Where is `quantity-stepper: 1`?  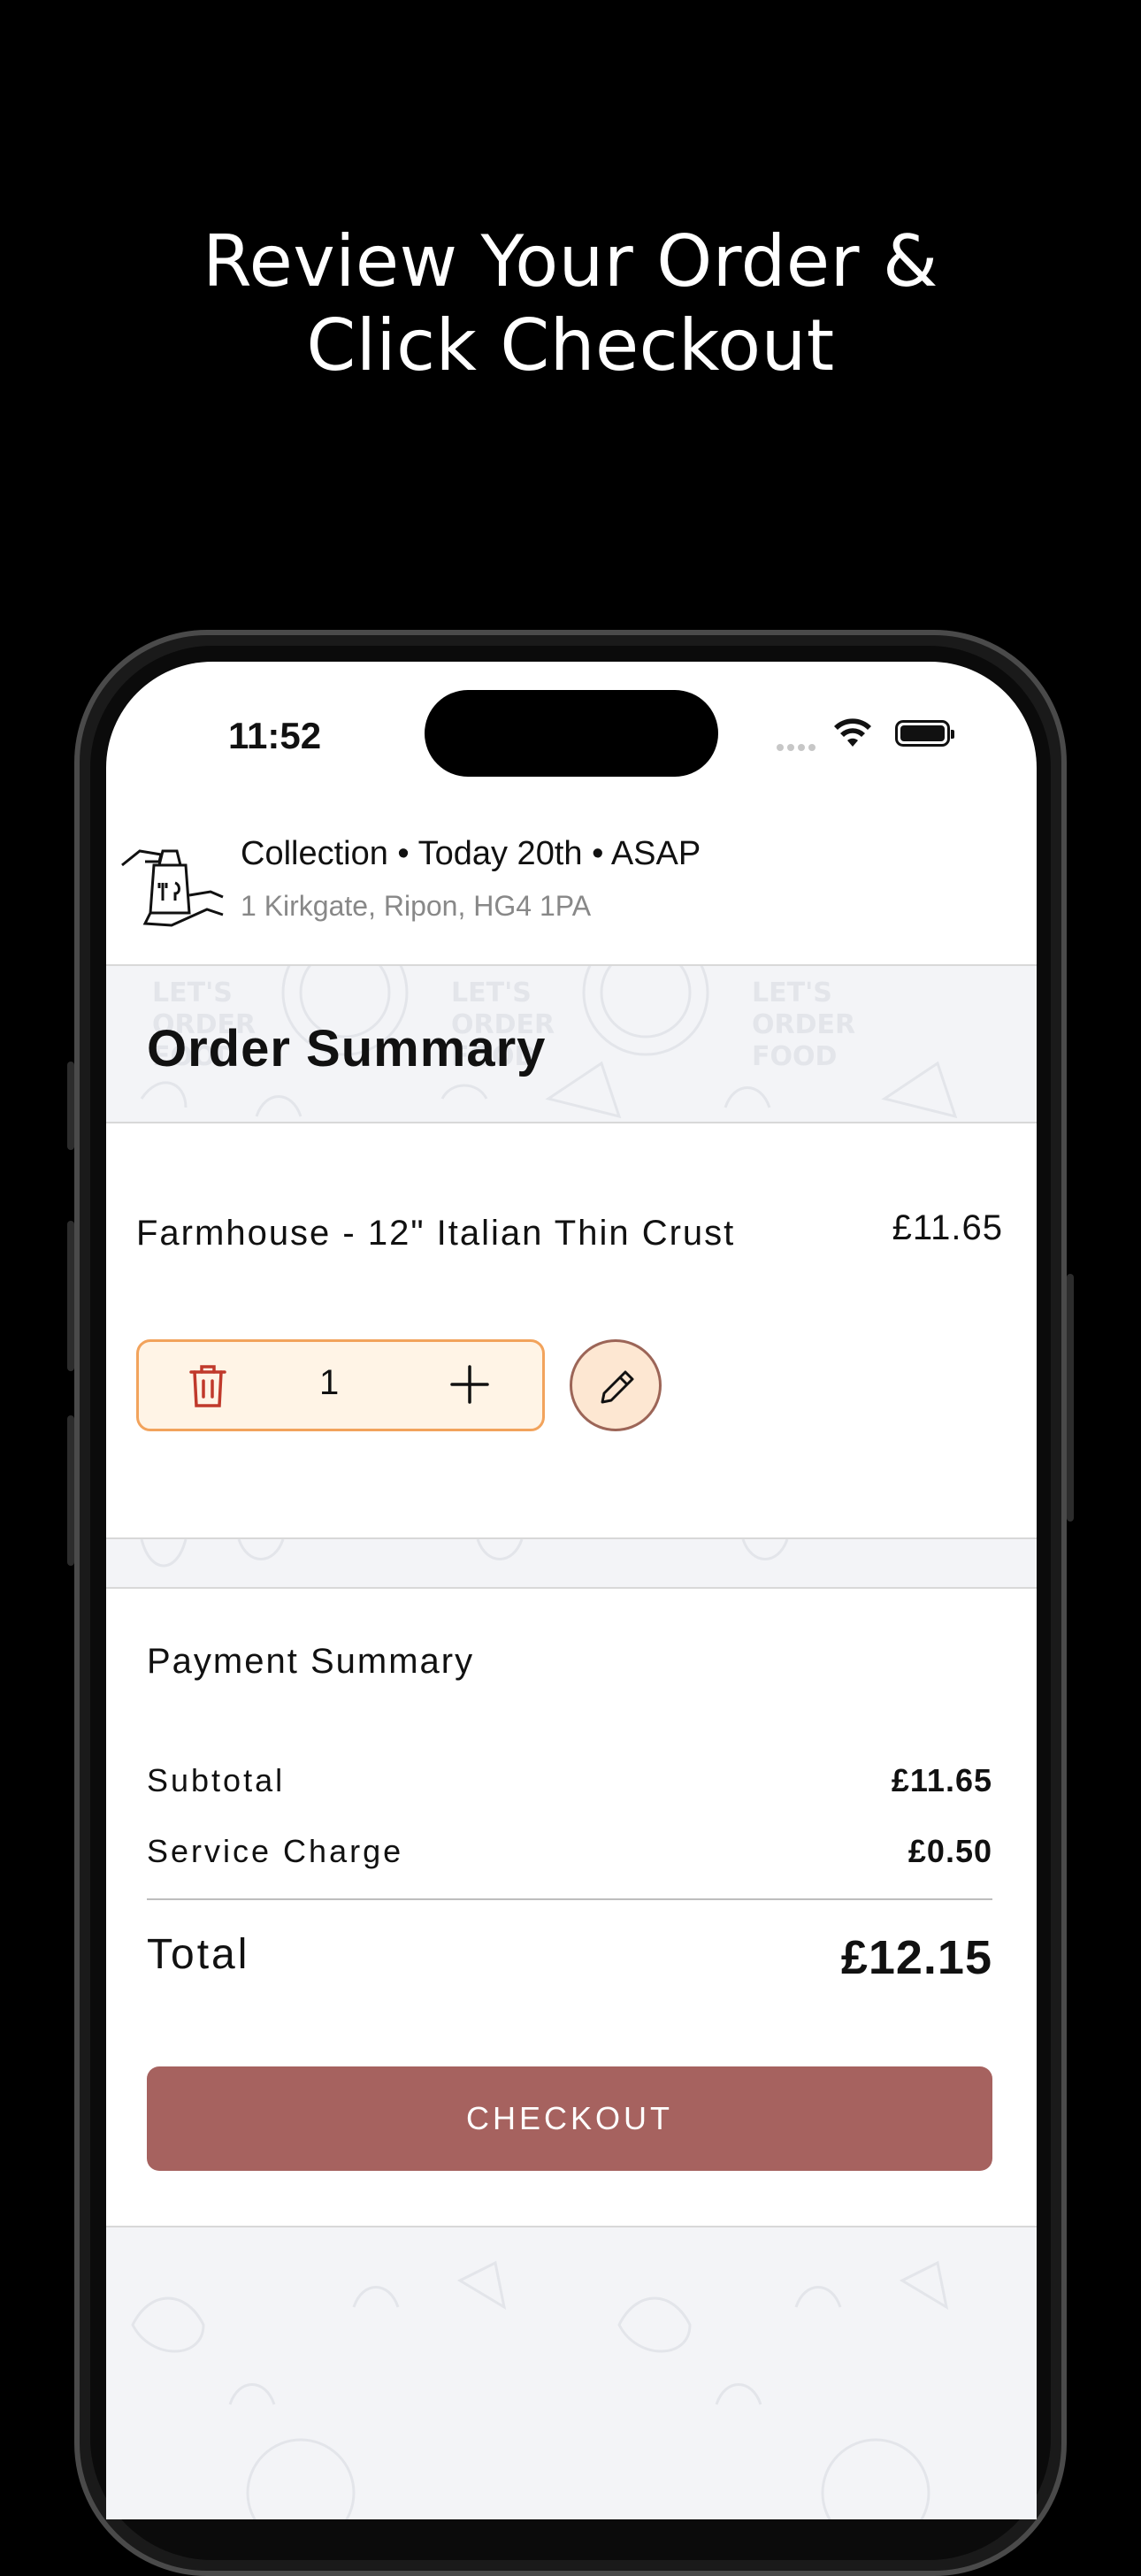
quantity-stepper: 1 is located at coordinates (340, 1385).